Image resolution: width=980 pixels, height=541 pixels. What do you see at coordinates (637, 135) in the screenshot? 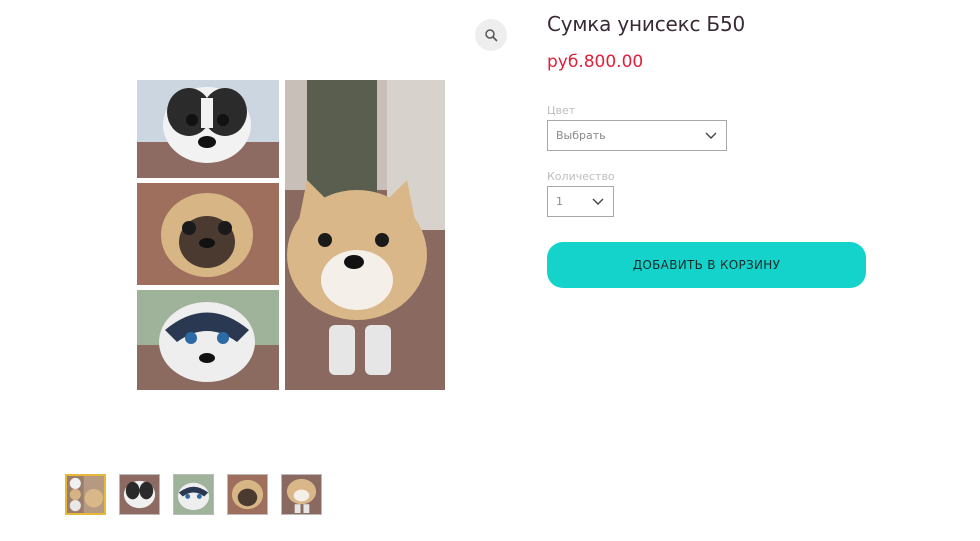
I see `color-select: Выбрать` at bounding box center [637, 135].